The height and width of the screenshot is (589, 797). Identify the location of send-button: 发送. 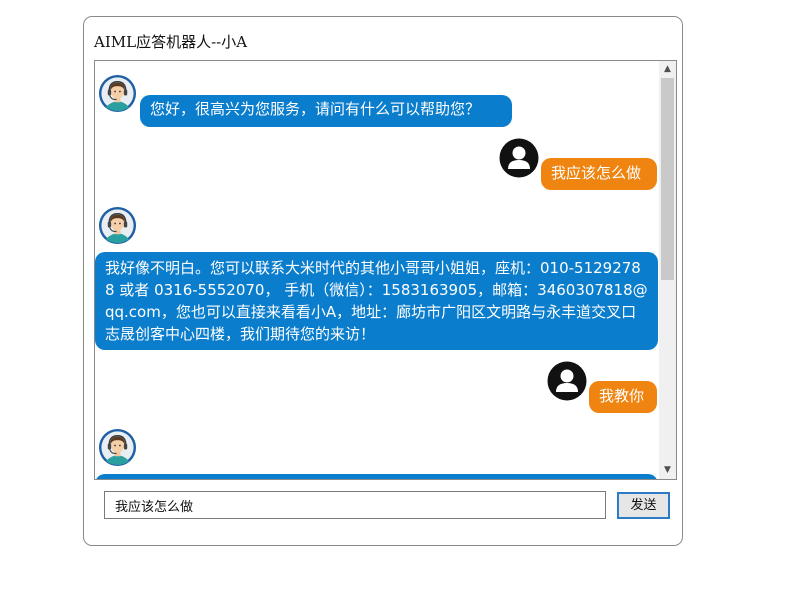
(643, 505).